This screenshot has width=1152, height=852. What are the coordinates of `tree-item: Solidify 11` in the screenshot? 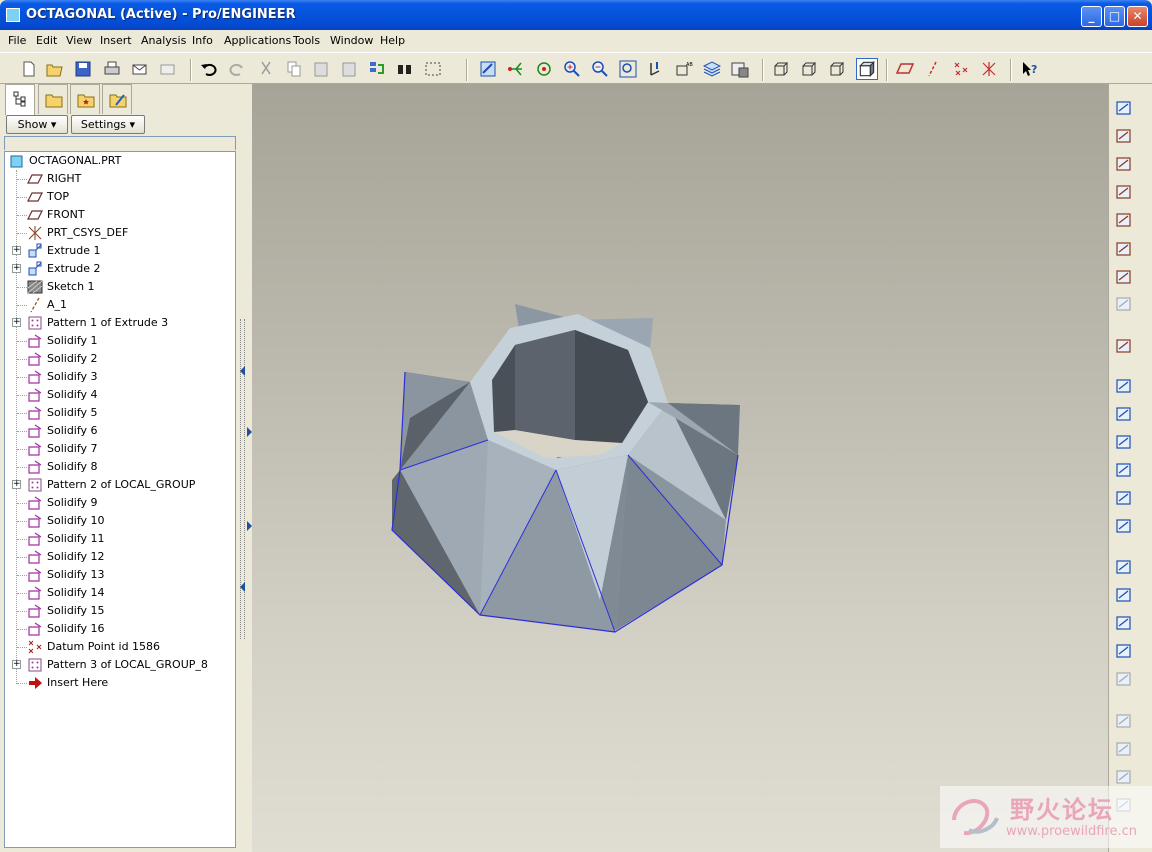 It's located at (120, 539).